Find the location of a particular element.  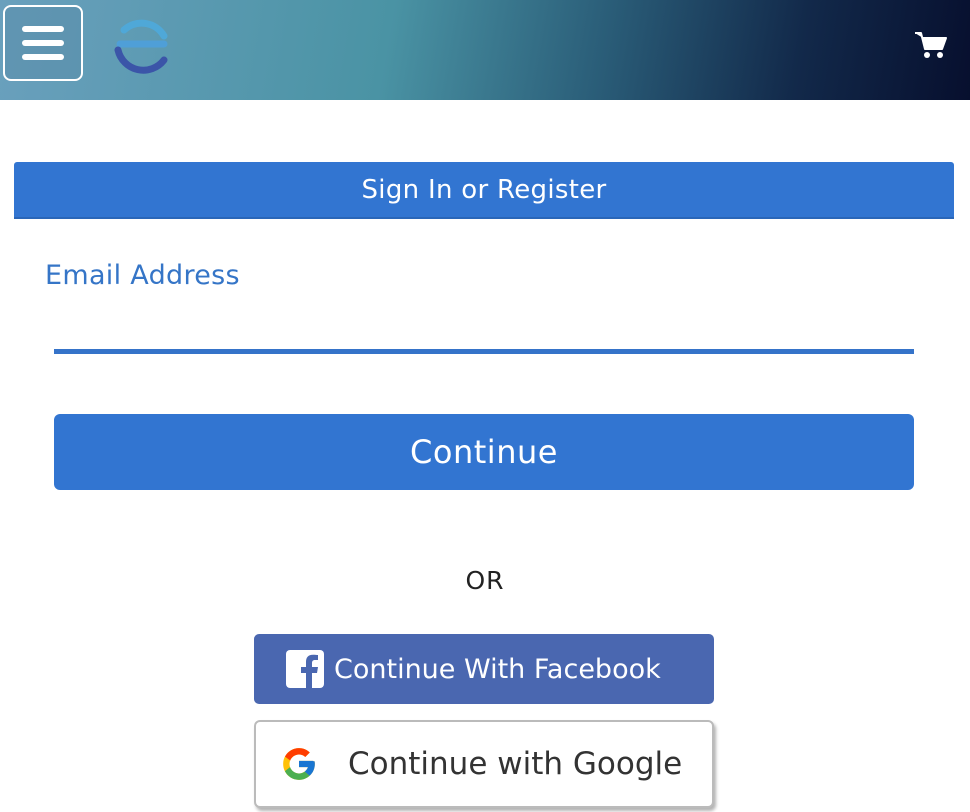

signin-register-header: Sign In or Register is located at coordinates (484, 190).